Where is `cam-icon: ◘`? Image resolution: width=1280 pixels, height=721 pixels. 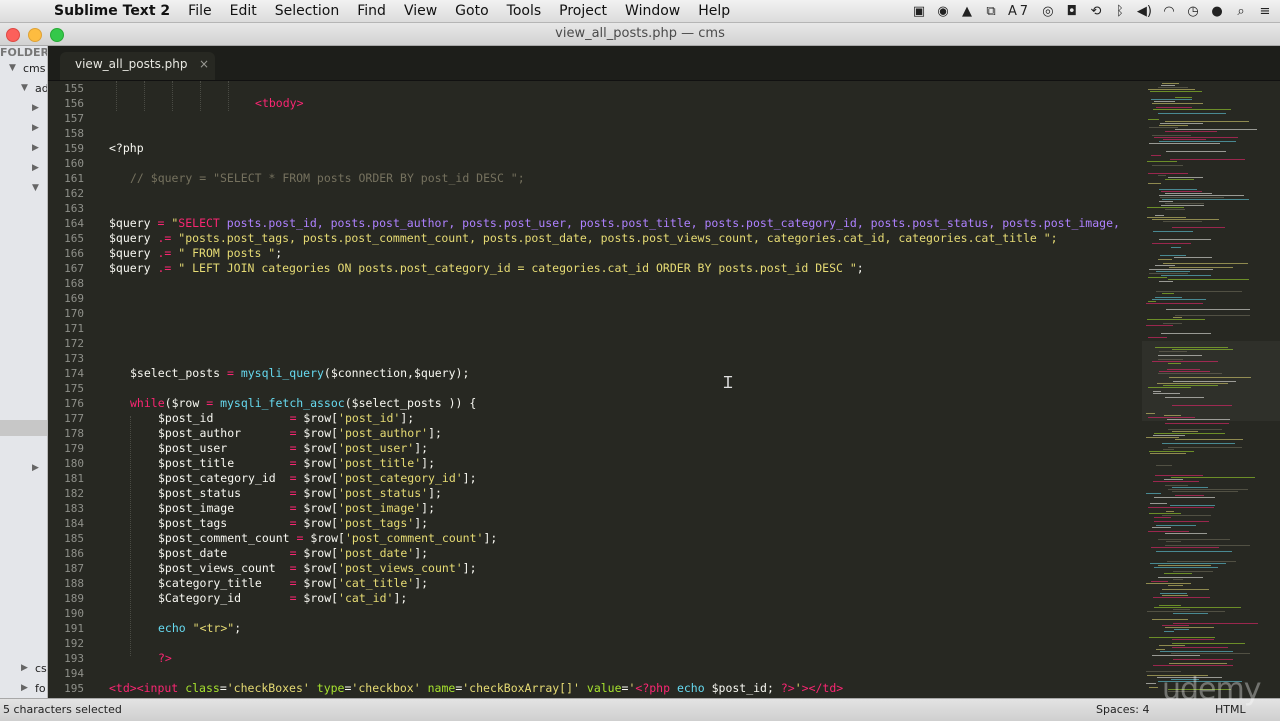 cam-icon: ◘ is located at coordinates (1072, 11).